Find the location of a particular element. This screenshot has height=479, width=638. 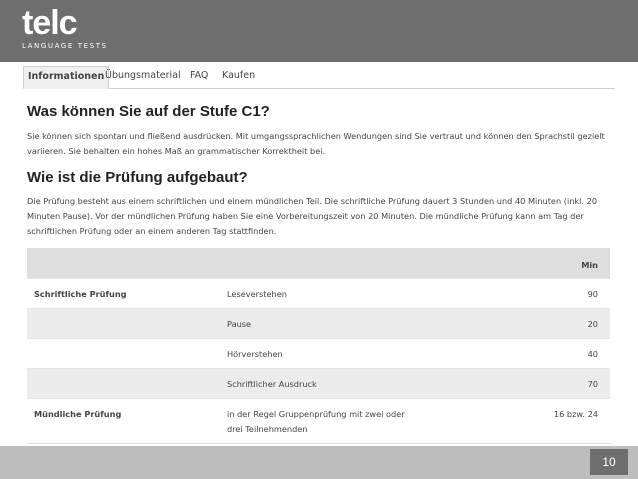

logo-wordmark: telc is located at coordinates (50, 23).